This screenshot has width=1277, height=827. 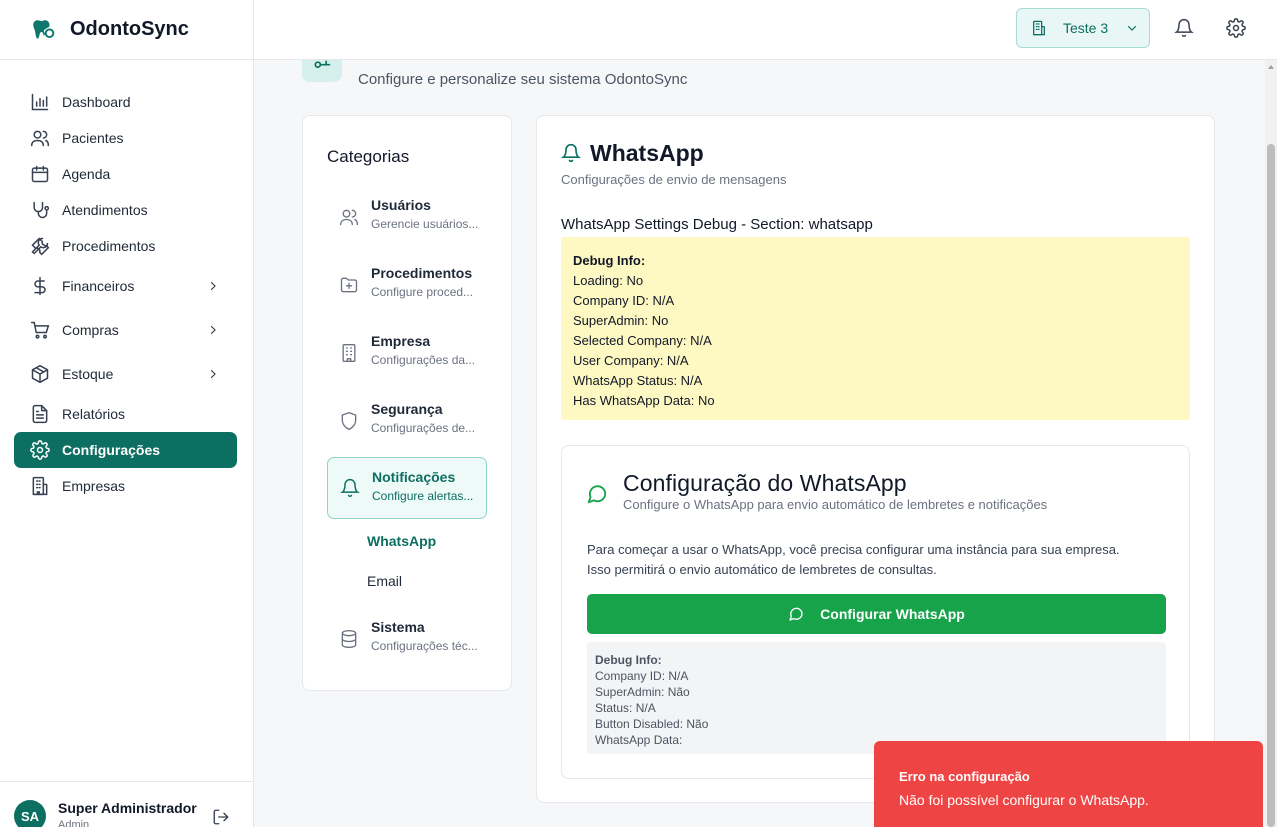 What do you see at coordinates (40, 174) in the screenshot?
I see `calendar-icon` at bounding box center [40, 174].